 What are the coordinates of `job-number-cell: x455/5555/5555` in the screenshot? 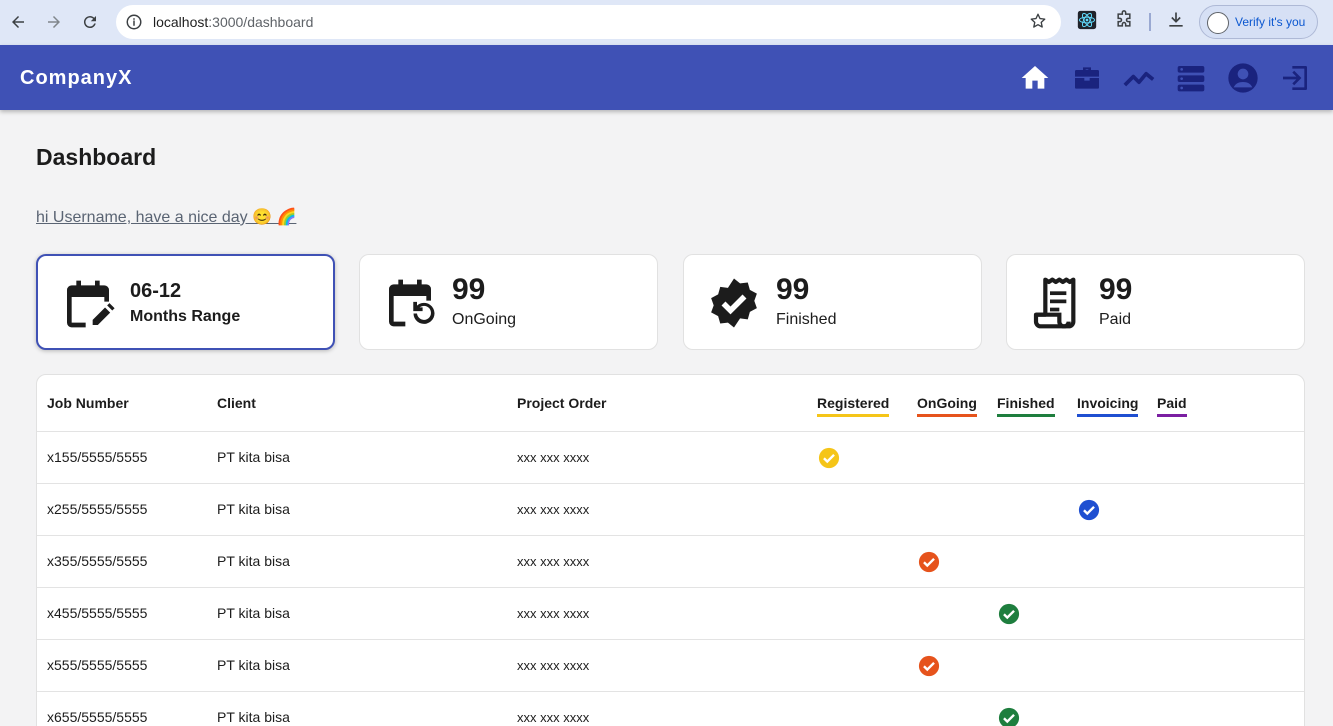 It's located at (97, 613).